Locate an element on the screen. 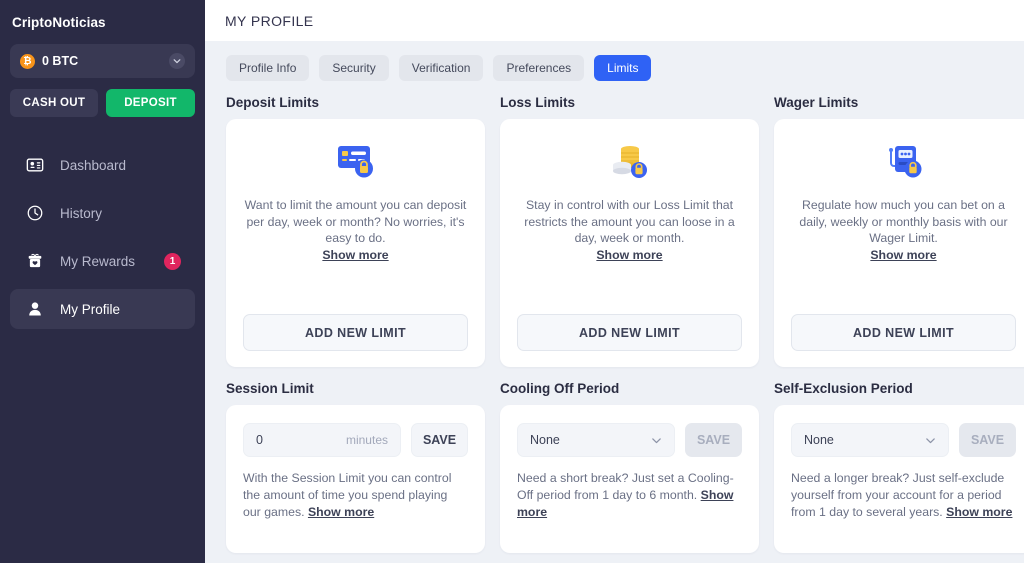 This screenshot has width=1024, height=563. page-title: MY PROFILE is located at coordinates (269, 20).